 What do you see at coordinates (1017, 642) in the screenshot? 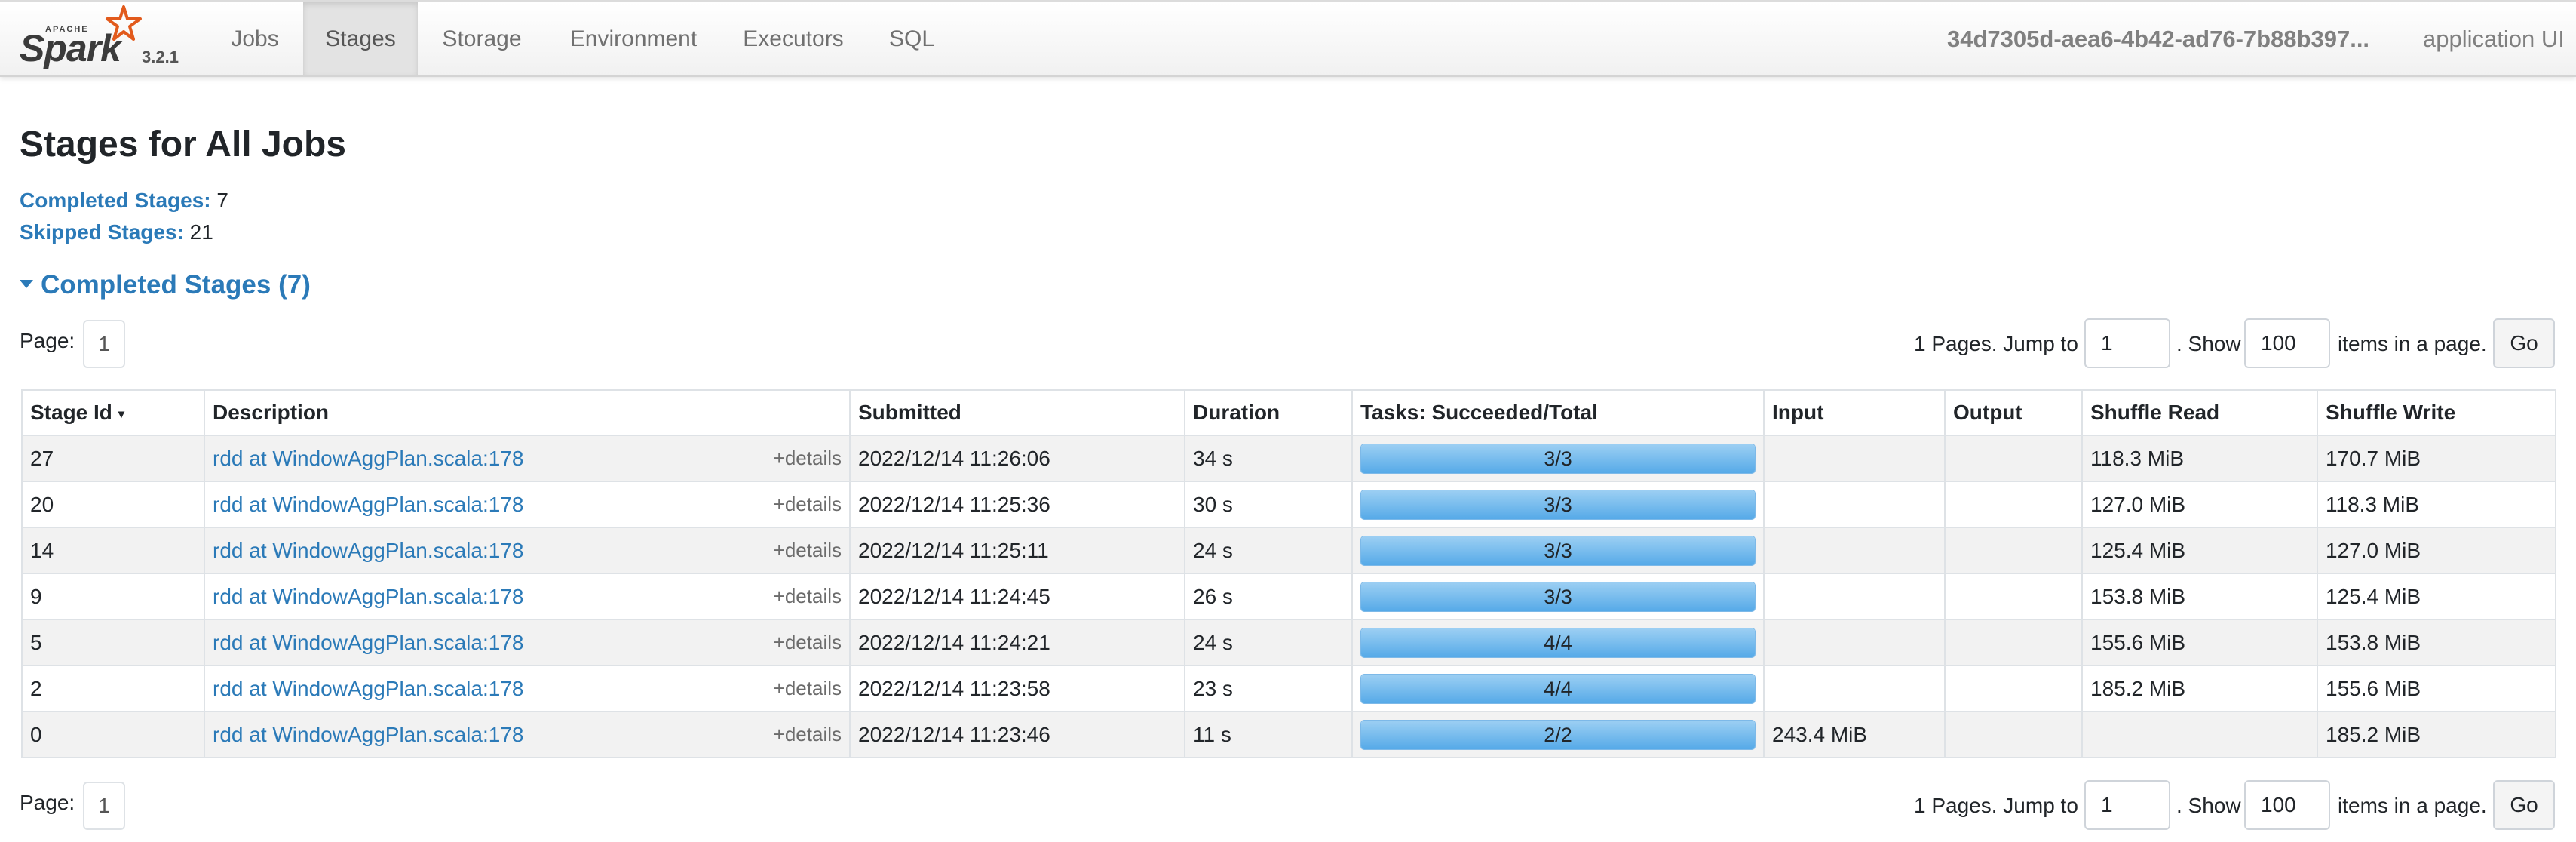
I see `submitted-cell: 2022/12/14 11:24:21` at bounding box center [1017, 642].